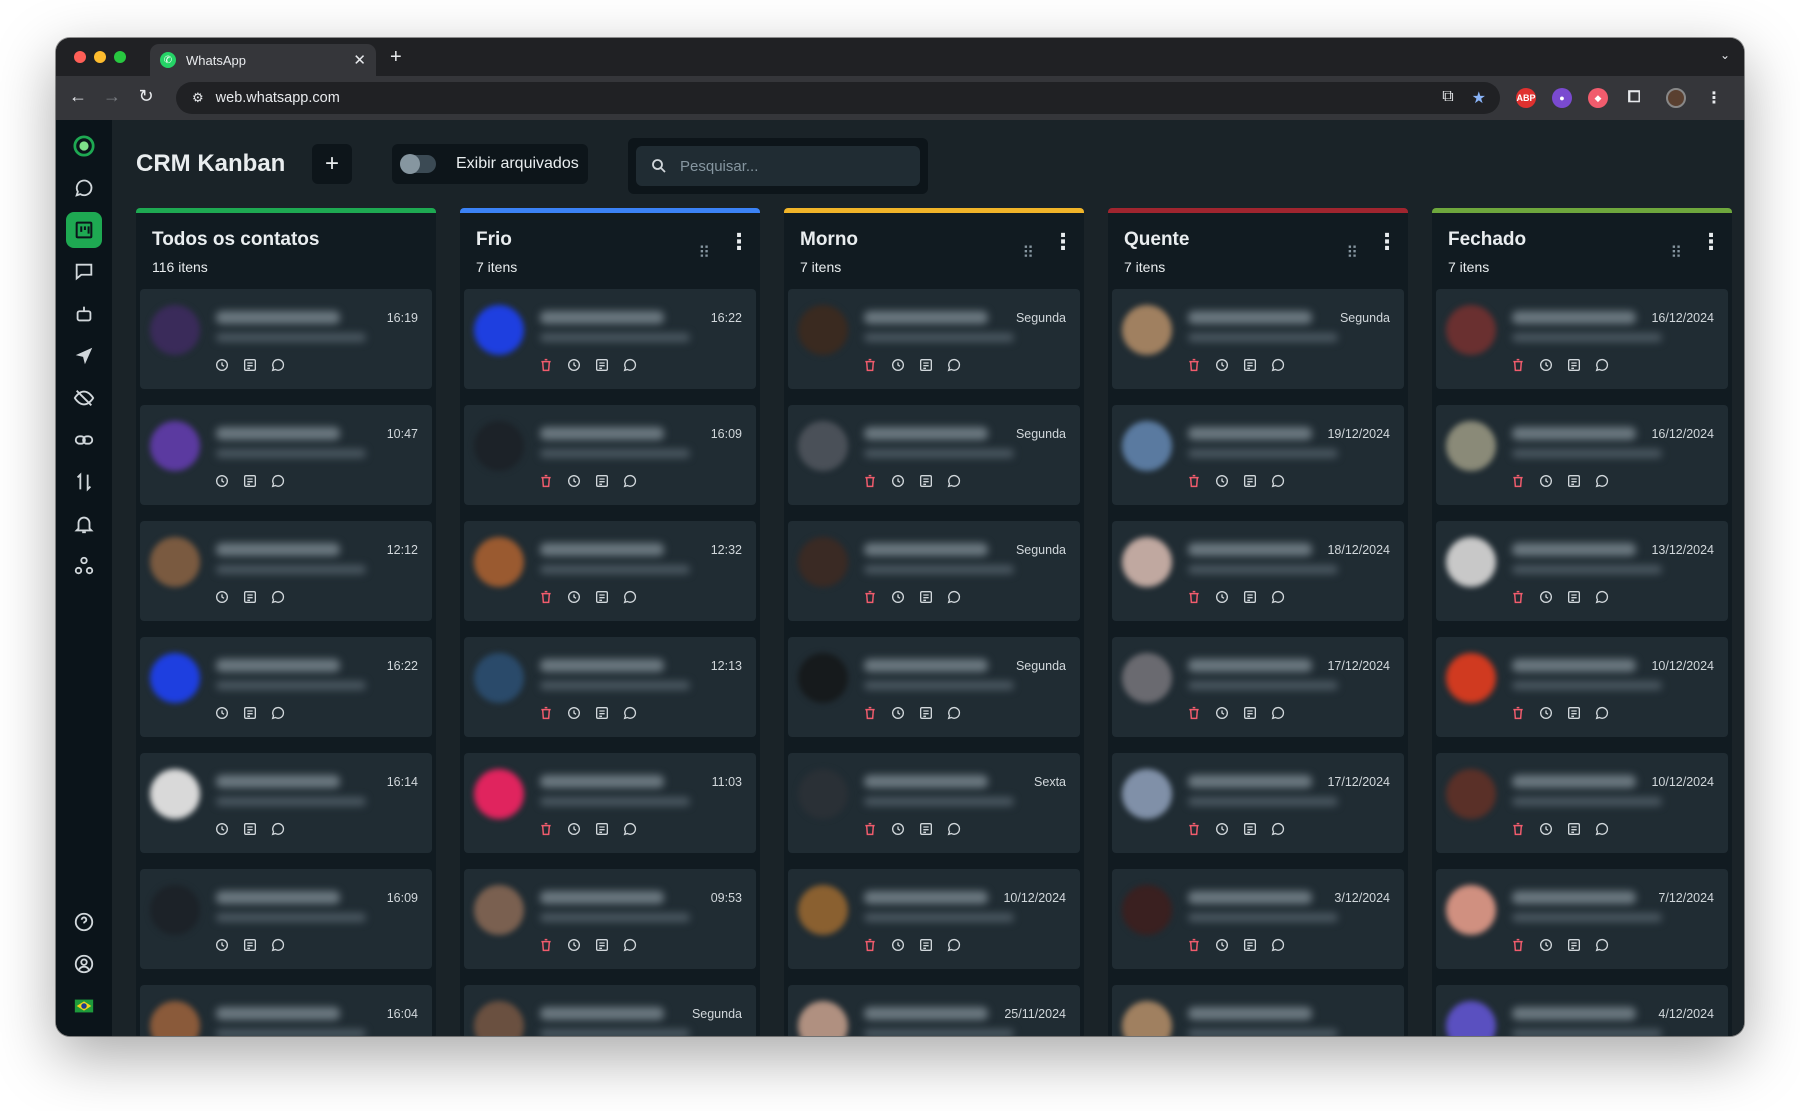  I want to click on browser-tab: ✆ WhatsApp ✕, so click(263, 60).